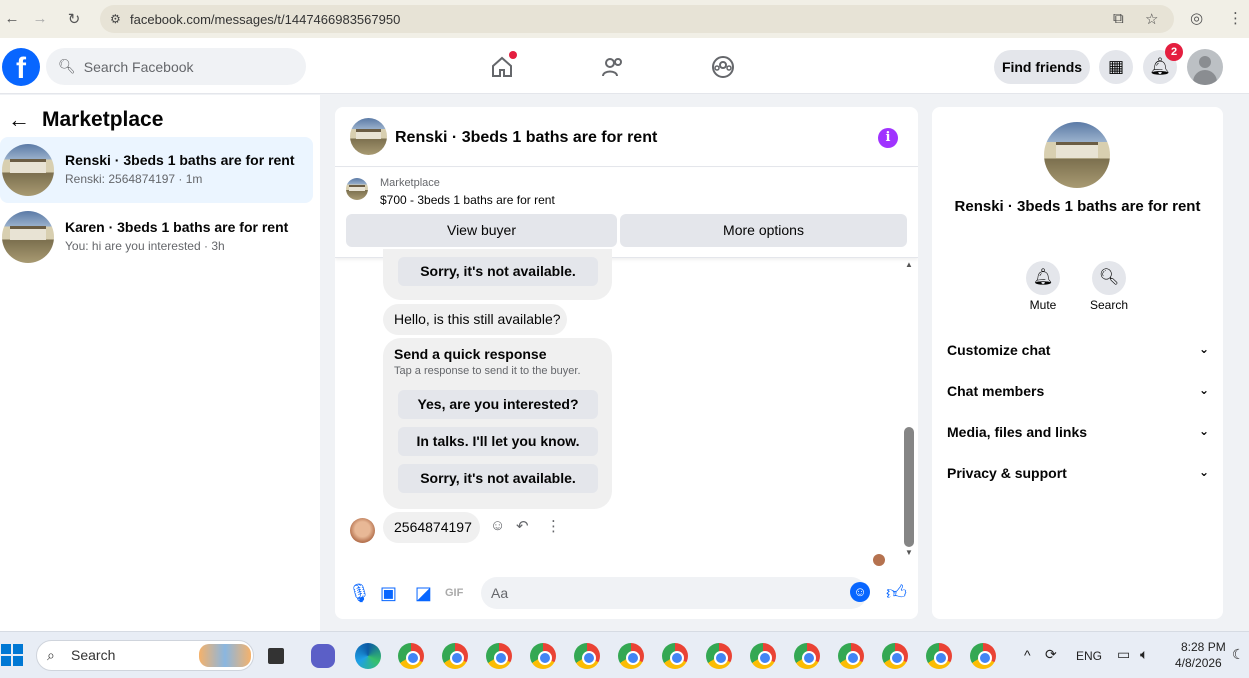 The width and height of the screenshot is (1249, 678). Describe the element at coordinates (145, 655) in the screenshot. I see `taskbar-search-input: ⌕ Search` at that location.